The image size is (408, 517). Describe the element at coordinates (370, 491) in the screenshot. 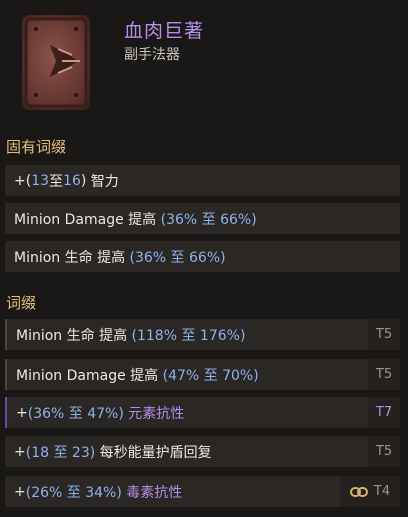

I see `tier-badge: T4` at that location.